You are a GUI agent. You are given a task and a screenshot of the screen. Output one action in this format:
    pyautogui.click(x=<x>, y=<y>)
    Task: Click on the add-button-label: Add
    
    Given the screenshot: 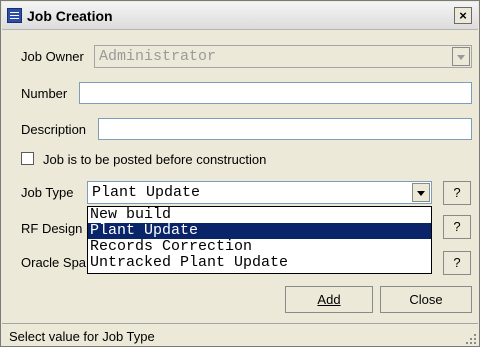 What is the action you would take?
    pyautogui.click(x=329, y=299)
    